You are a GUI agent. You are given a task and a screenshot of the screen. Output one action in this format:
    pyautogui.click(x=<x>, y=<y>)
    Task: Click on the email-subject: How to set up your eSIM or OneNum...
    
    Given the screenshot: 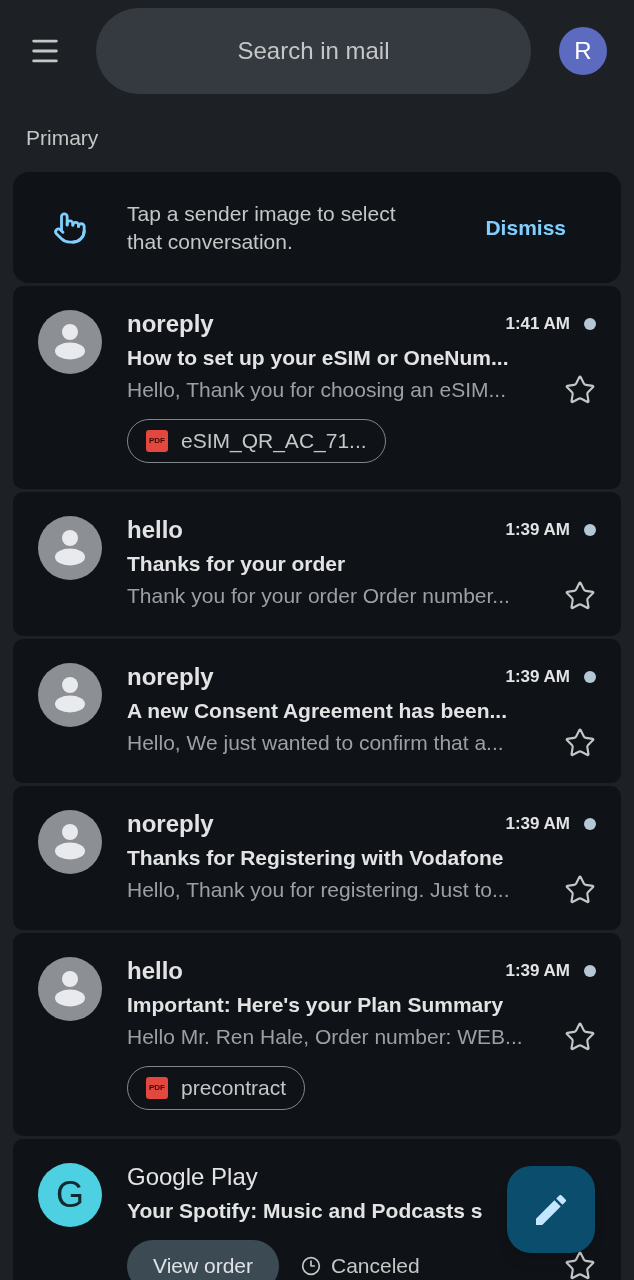 What is the action you would take?
    pyautogui.click(x=318, y=358)
    